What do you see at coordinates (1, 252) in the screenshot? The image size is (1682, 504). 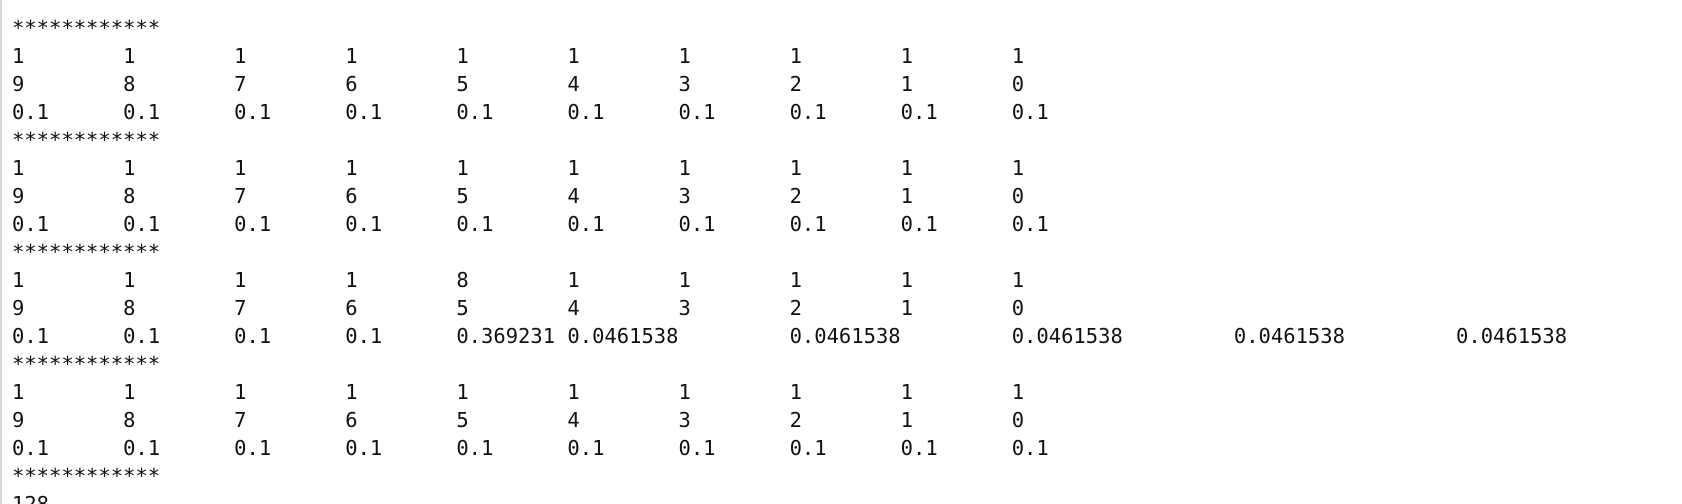 I see `window-left-edge` at bounding box center [1, 252].